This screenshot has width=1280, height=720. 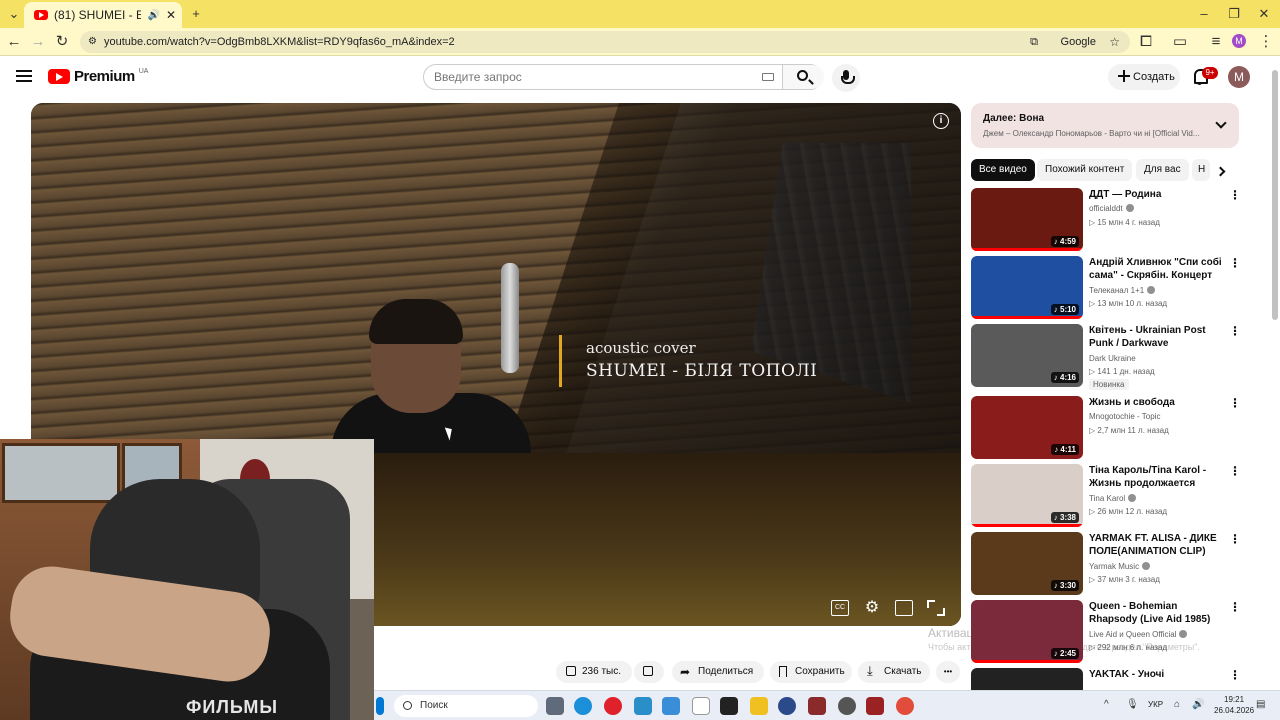 I want to click on youtube-premium-logo: Premium UA, so click(x=98, y=76).